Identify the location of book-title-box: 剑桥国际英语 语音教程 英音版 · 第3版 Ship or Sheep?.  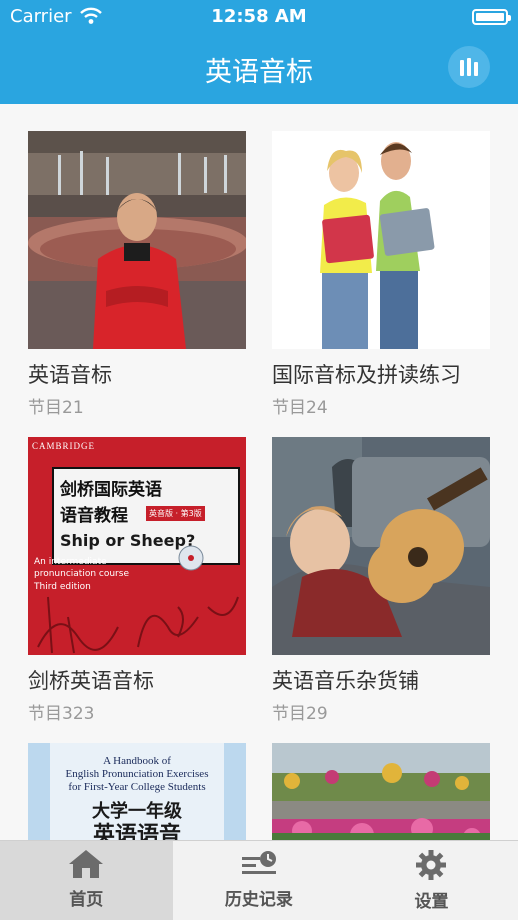
(146, 516).